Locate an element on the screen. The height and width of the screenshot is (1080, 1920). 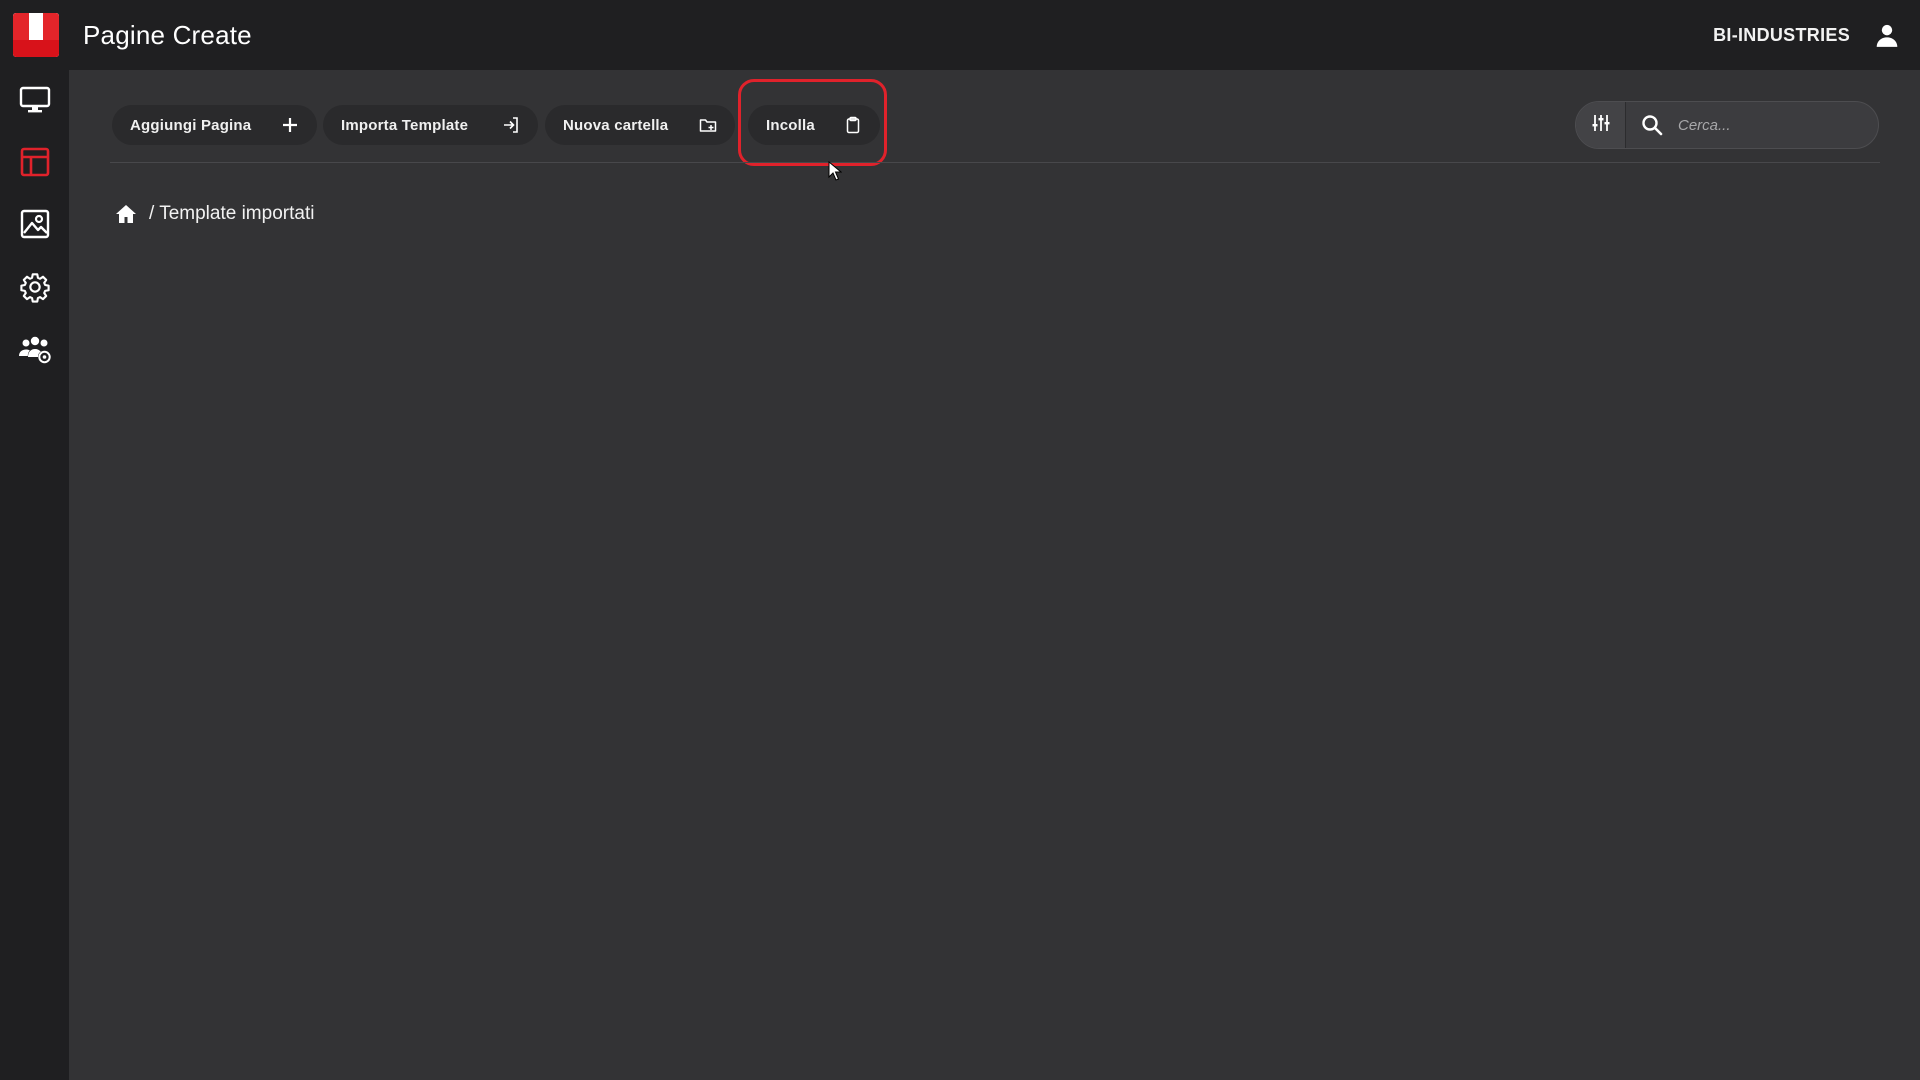
sidebar is located at coordinates (34, 575).